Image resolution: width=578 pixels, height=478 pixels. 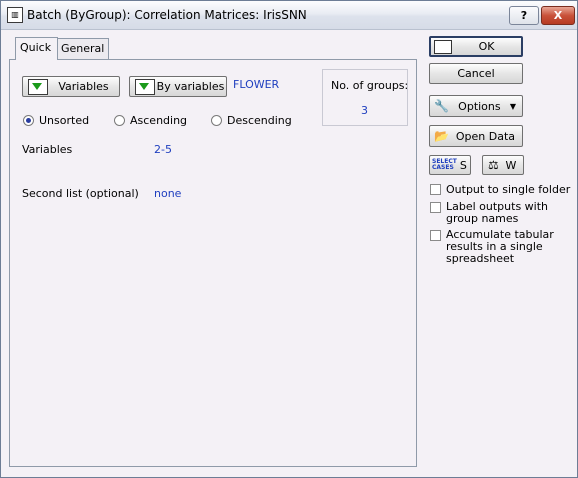 What do you see at coordinates (476, 73) in the screenshot?
I see `cancel-button: Cancel` at bounding box center [476, 73].